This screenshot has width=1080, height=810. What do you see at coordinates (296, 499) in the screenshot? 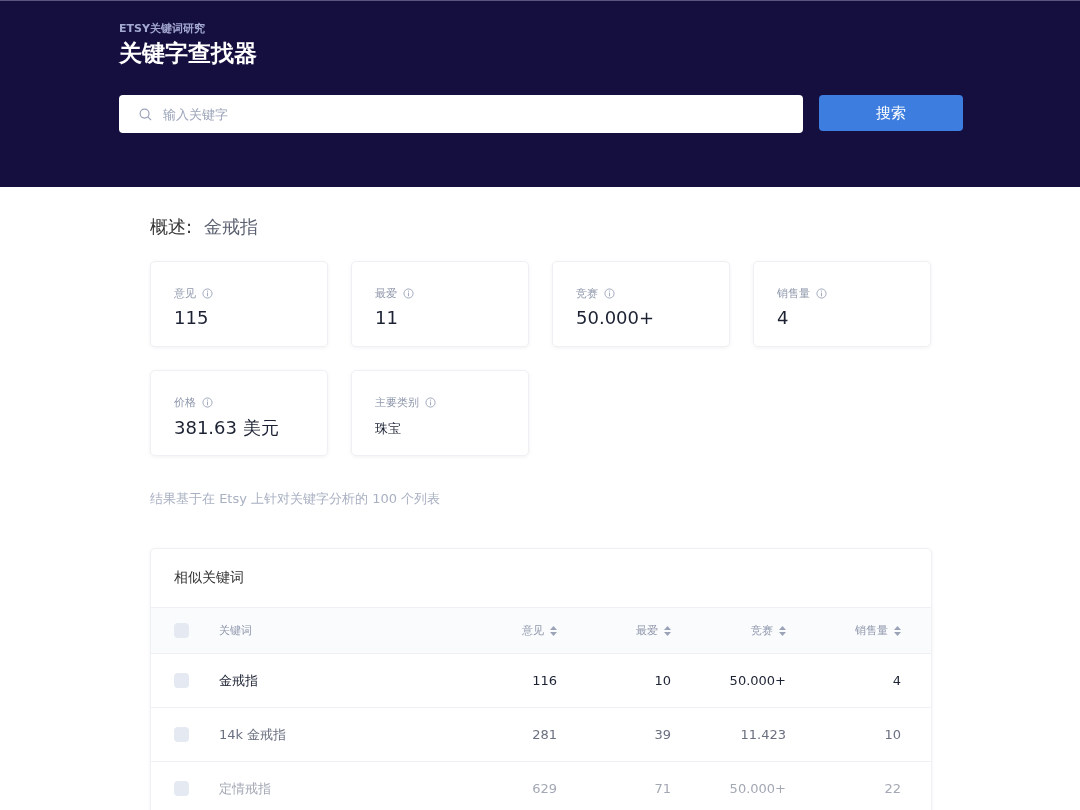
I see `results-note: 结果基于在 Etsy 上针对关键字分析的 100 个列表` at bounding box center [296, 499].